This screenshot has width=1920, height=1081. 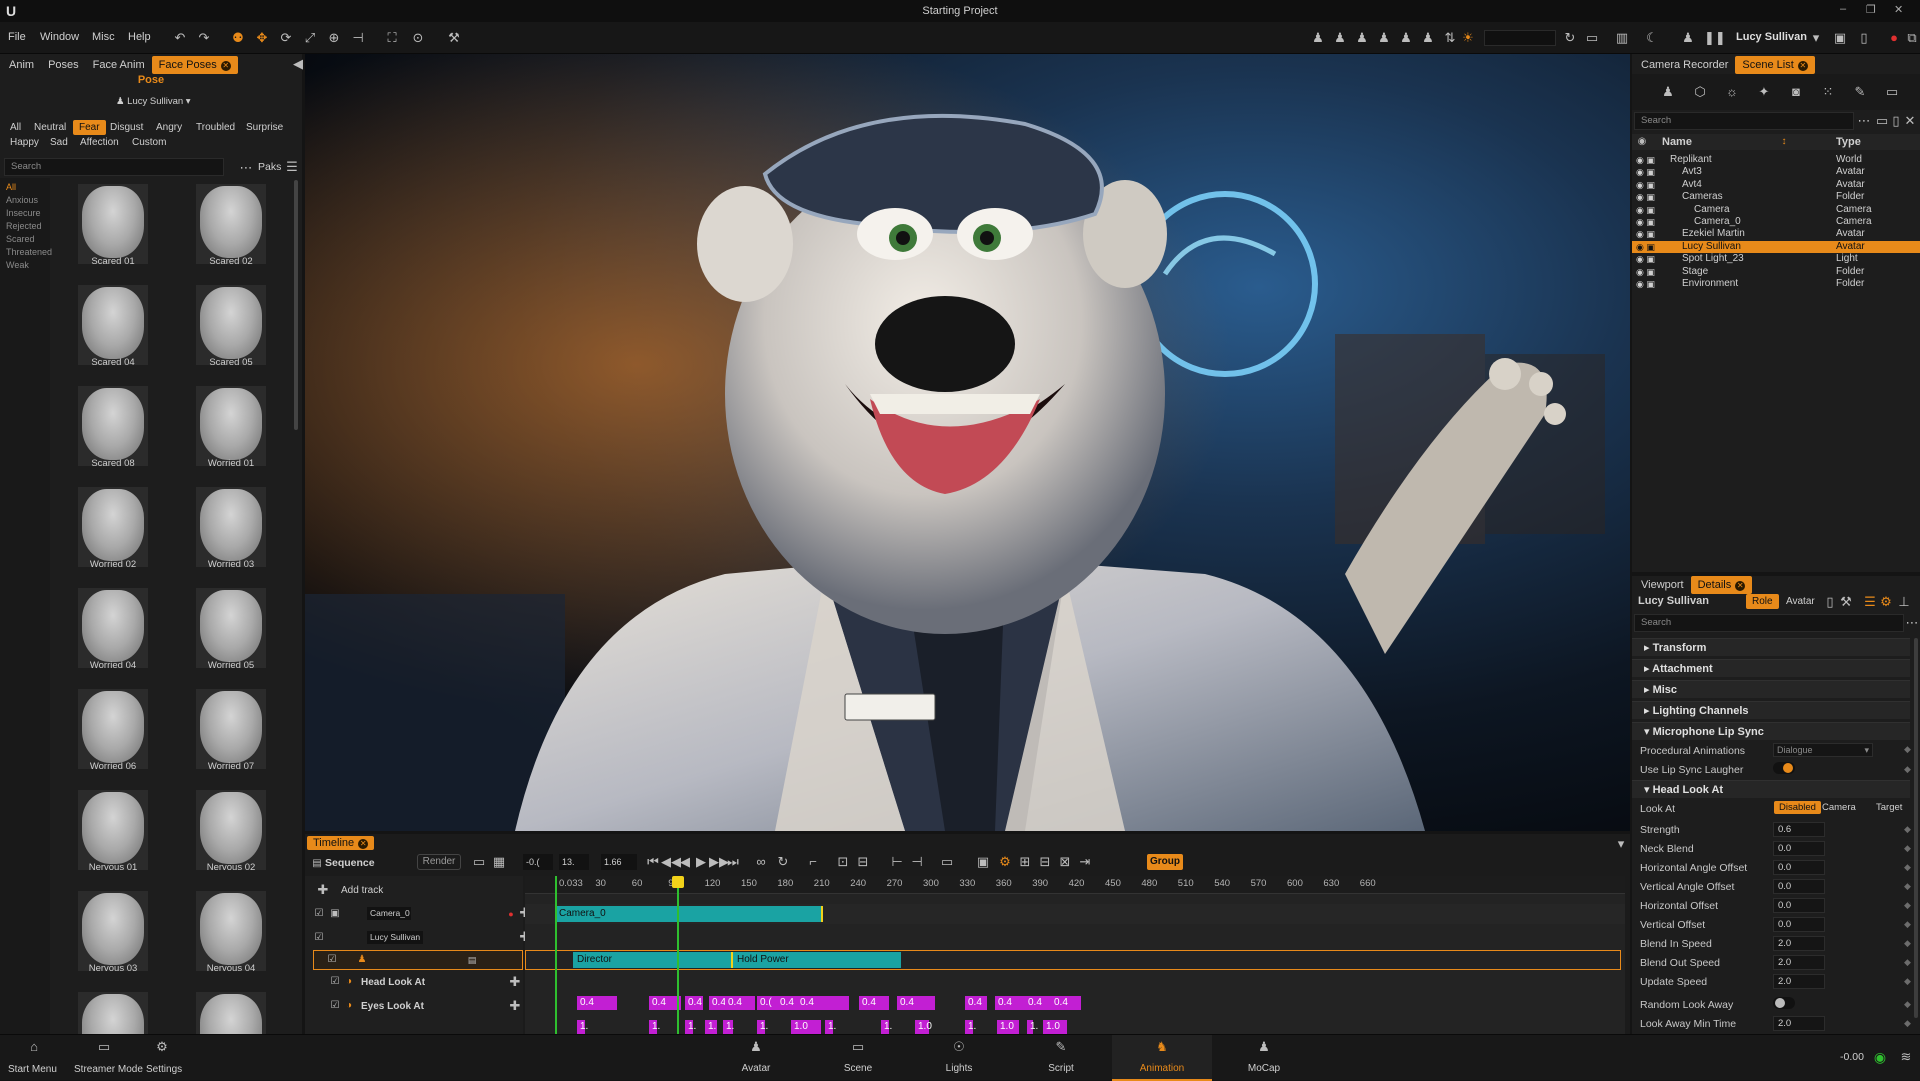 What do you see at coordinates (472, 960) in the screenshot?
I see `subtrack-tools-icon: ▤` at bounding box center [472, 960].